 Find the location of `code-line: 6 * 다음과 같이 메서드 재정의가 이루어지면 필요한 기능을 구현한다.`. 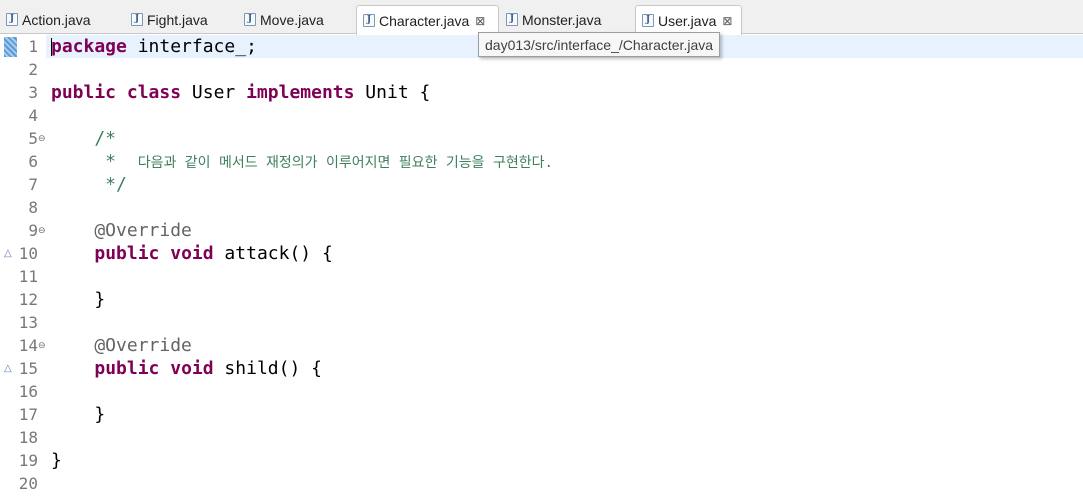

code-line: 6 * 다음과 같이 메서드 재정의가 이루어지면 필요한 기능을 구현한다. is located at coordinates (541, 161).